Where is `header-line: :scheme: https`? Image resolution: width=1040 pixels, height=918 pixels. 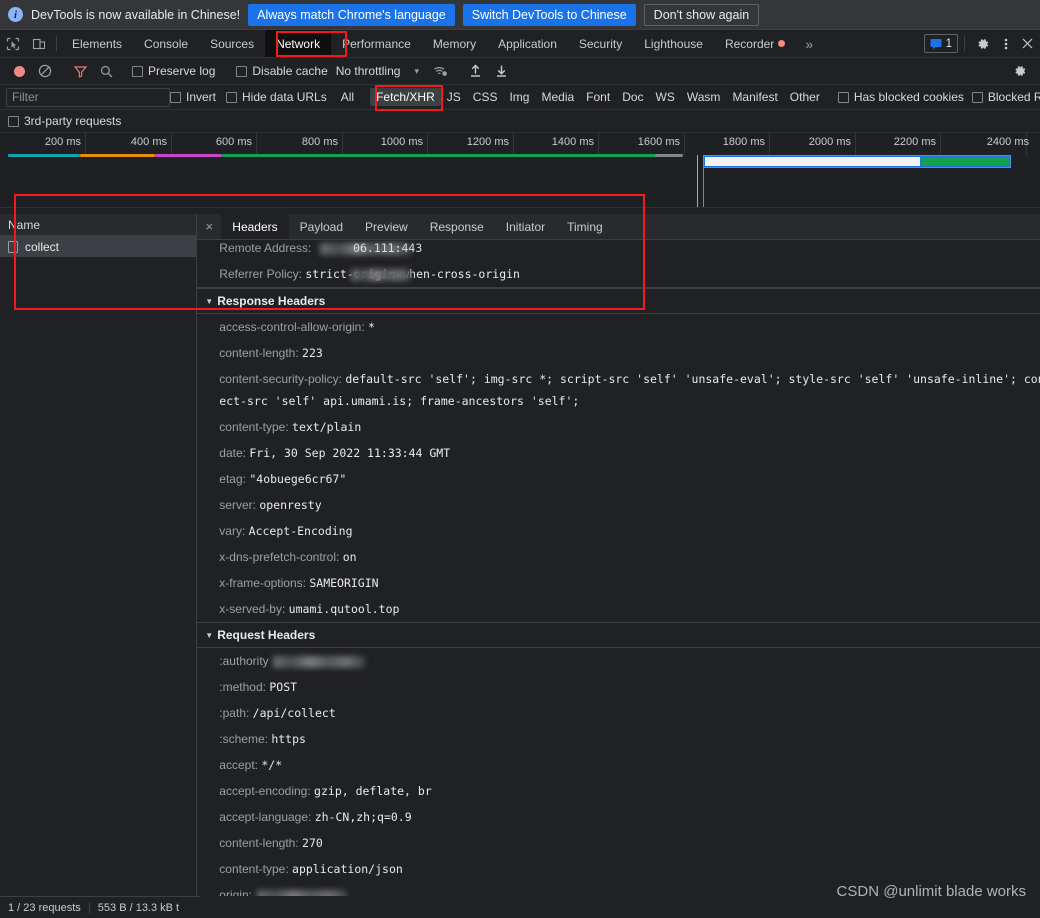
header-line: :scheme: https is located at coordinates (618, 739).